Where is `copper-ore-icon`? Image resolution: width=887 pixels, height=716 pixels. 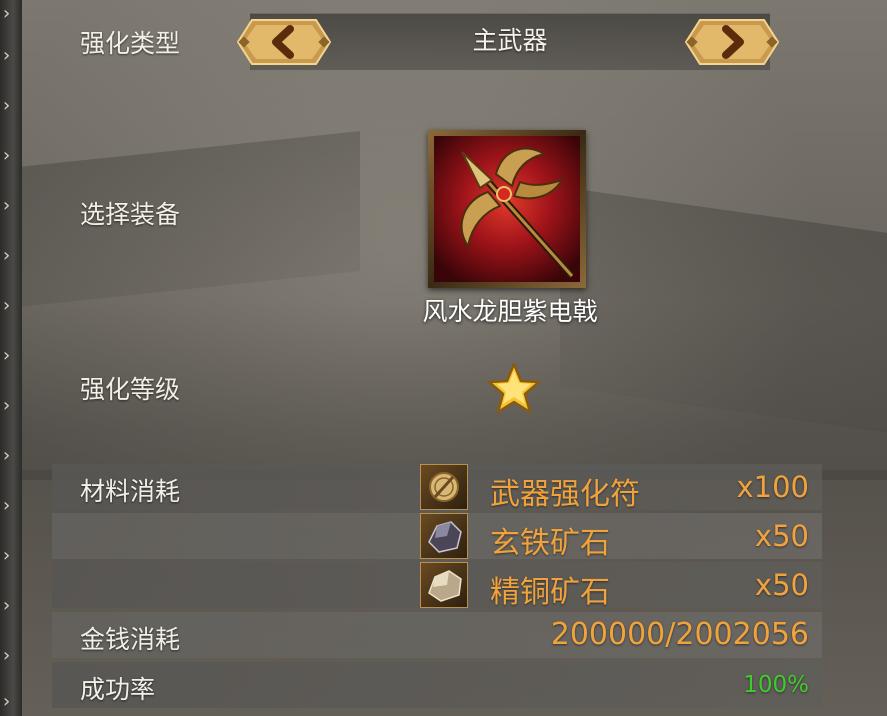 copper-ore-icon is located at coordinates (444, 585).